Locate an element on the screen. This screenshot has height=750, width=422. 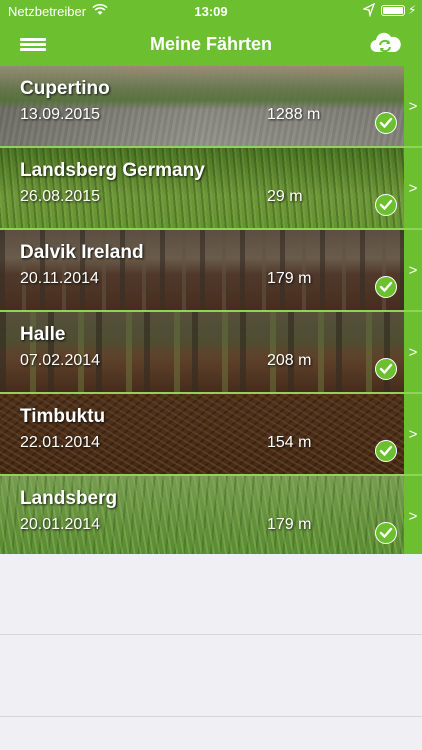
track-name: Landsberg is located at coordinates (69, 498).